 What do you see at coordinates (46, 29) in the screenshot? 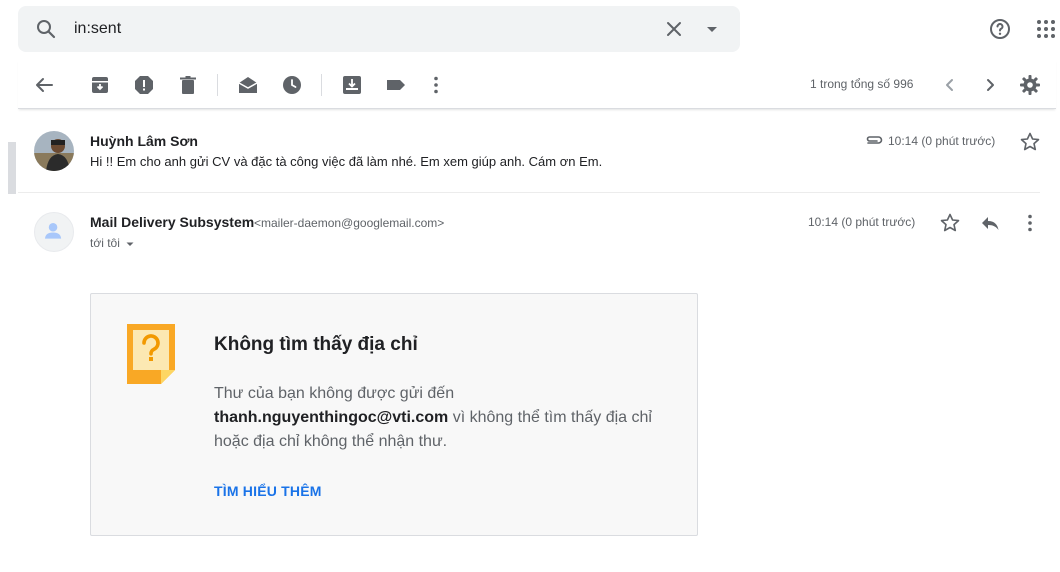
I see `search-icon` at bounding box center [46, 29].